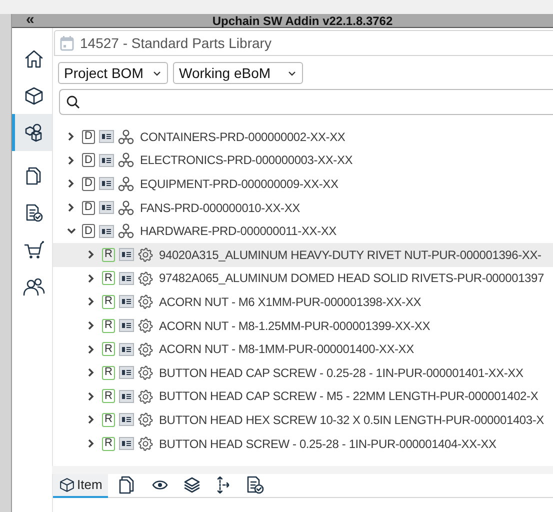 Image resolution: width=553 pixels, height=512 pixels. I want to click on collapse-chevron-icon, so click(71, 231).